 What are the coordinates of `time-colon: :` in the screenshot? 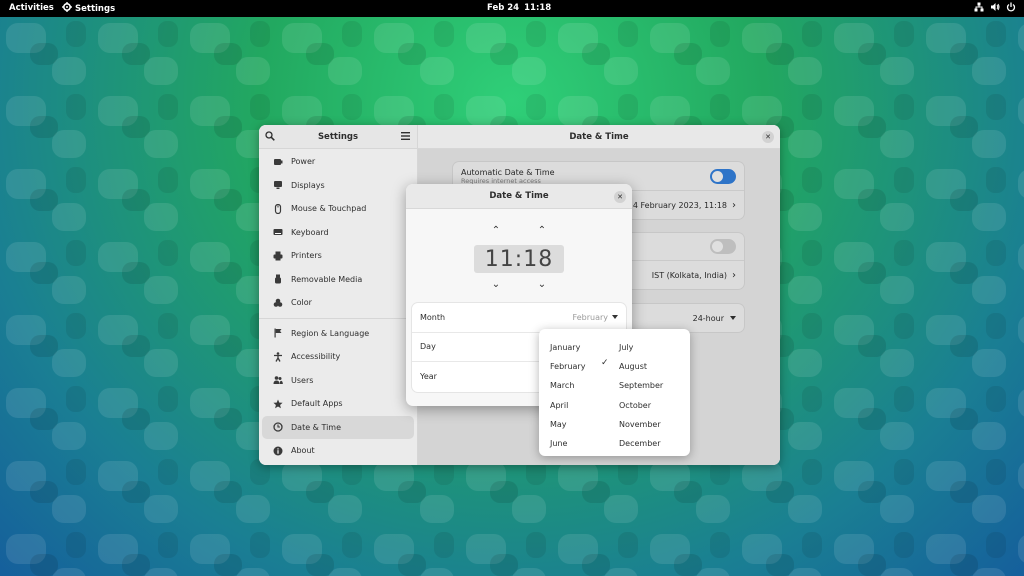 It's located at (519, 259).